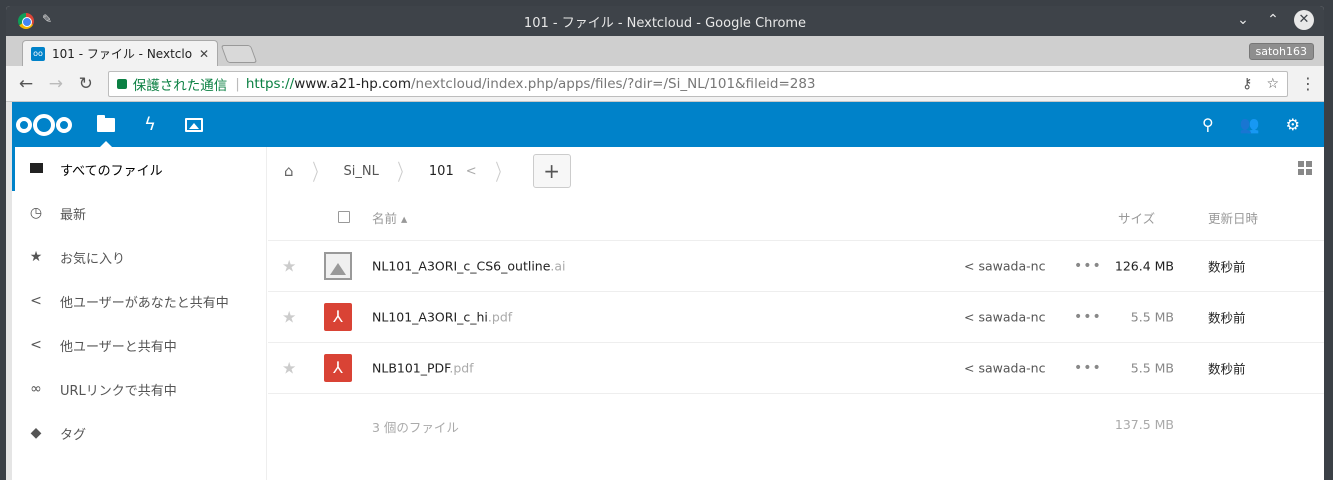 This screenshot has height=480, width=1333. What do you see at coordinates (73, 215) in the screenshot?
I see `sidebar-item-label: 最新` at bounding box center [73, 215].